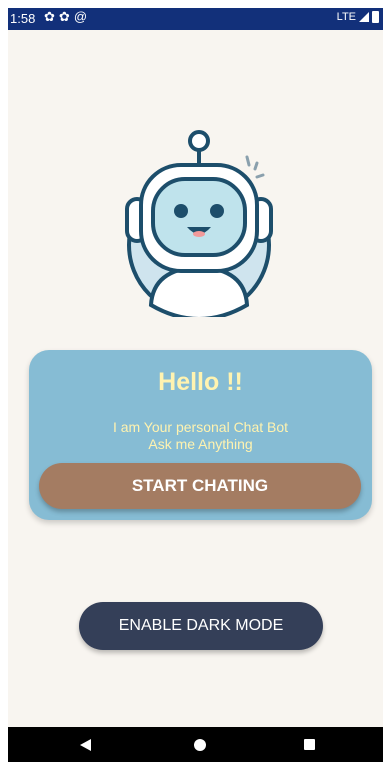 The width and height of the screenshot is (383, 762). I want to click on status-notification-icons: ✿✿@, so click(67, 17).